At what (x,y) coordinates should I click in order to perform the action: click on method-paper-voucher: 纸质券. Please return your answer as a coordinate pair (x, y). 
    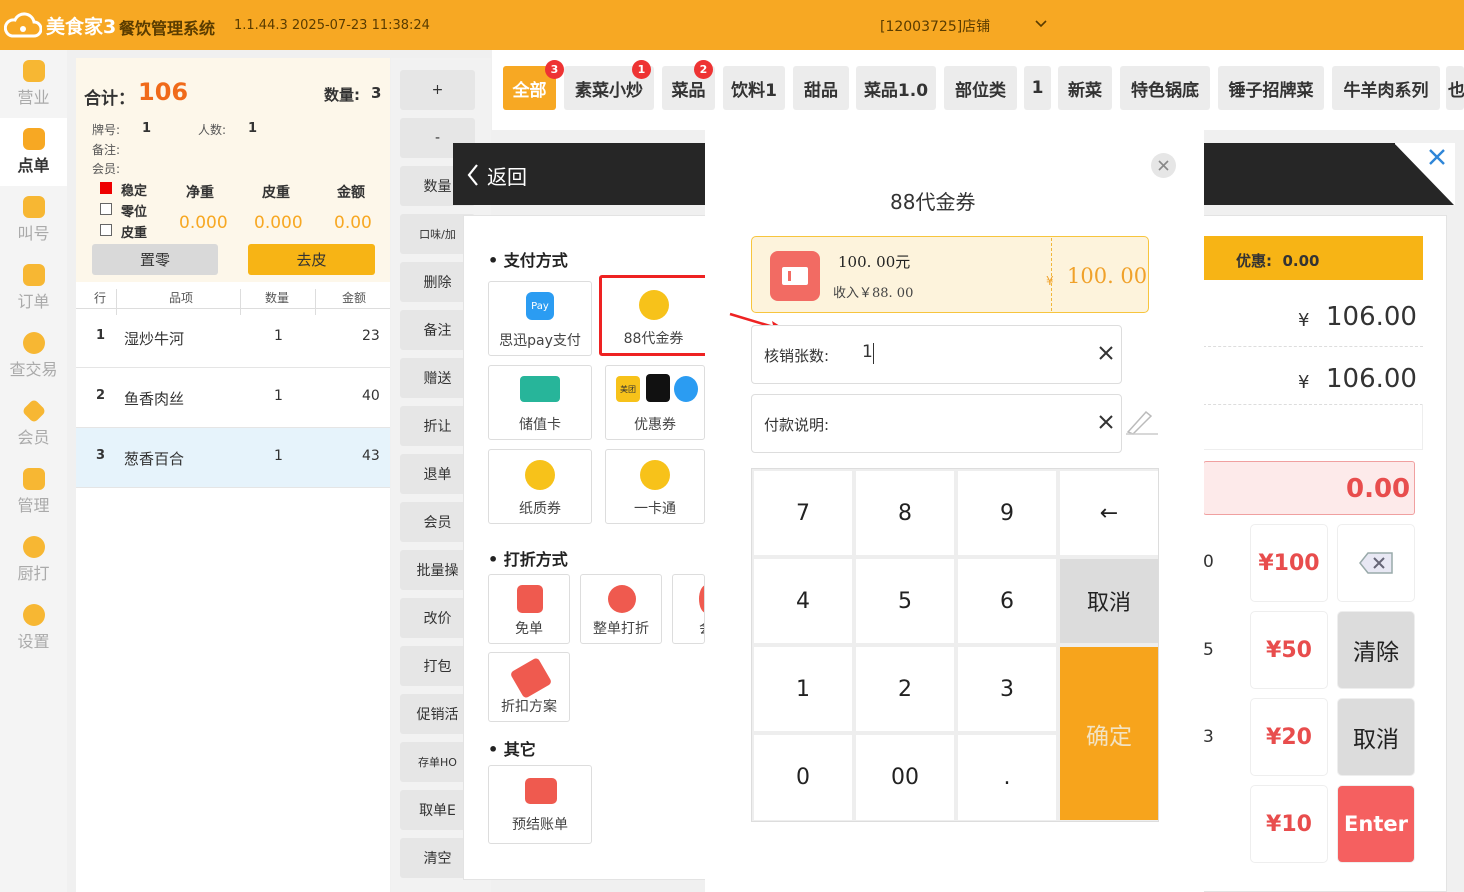
    Looking at the image, I should click on (540, 486).